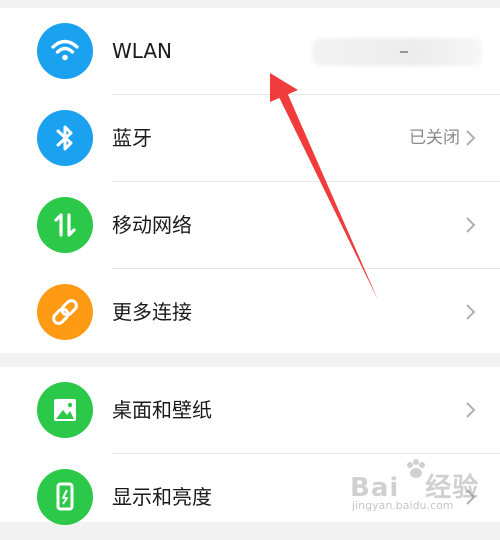  I want to click on more-connections-label: 更多连接, so click(152, 312).